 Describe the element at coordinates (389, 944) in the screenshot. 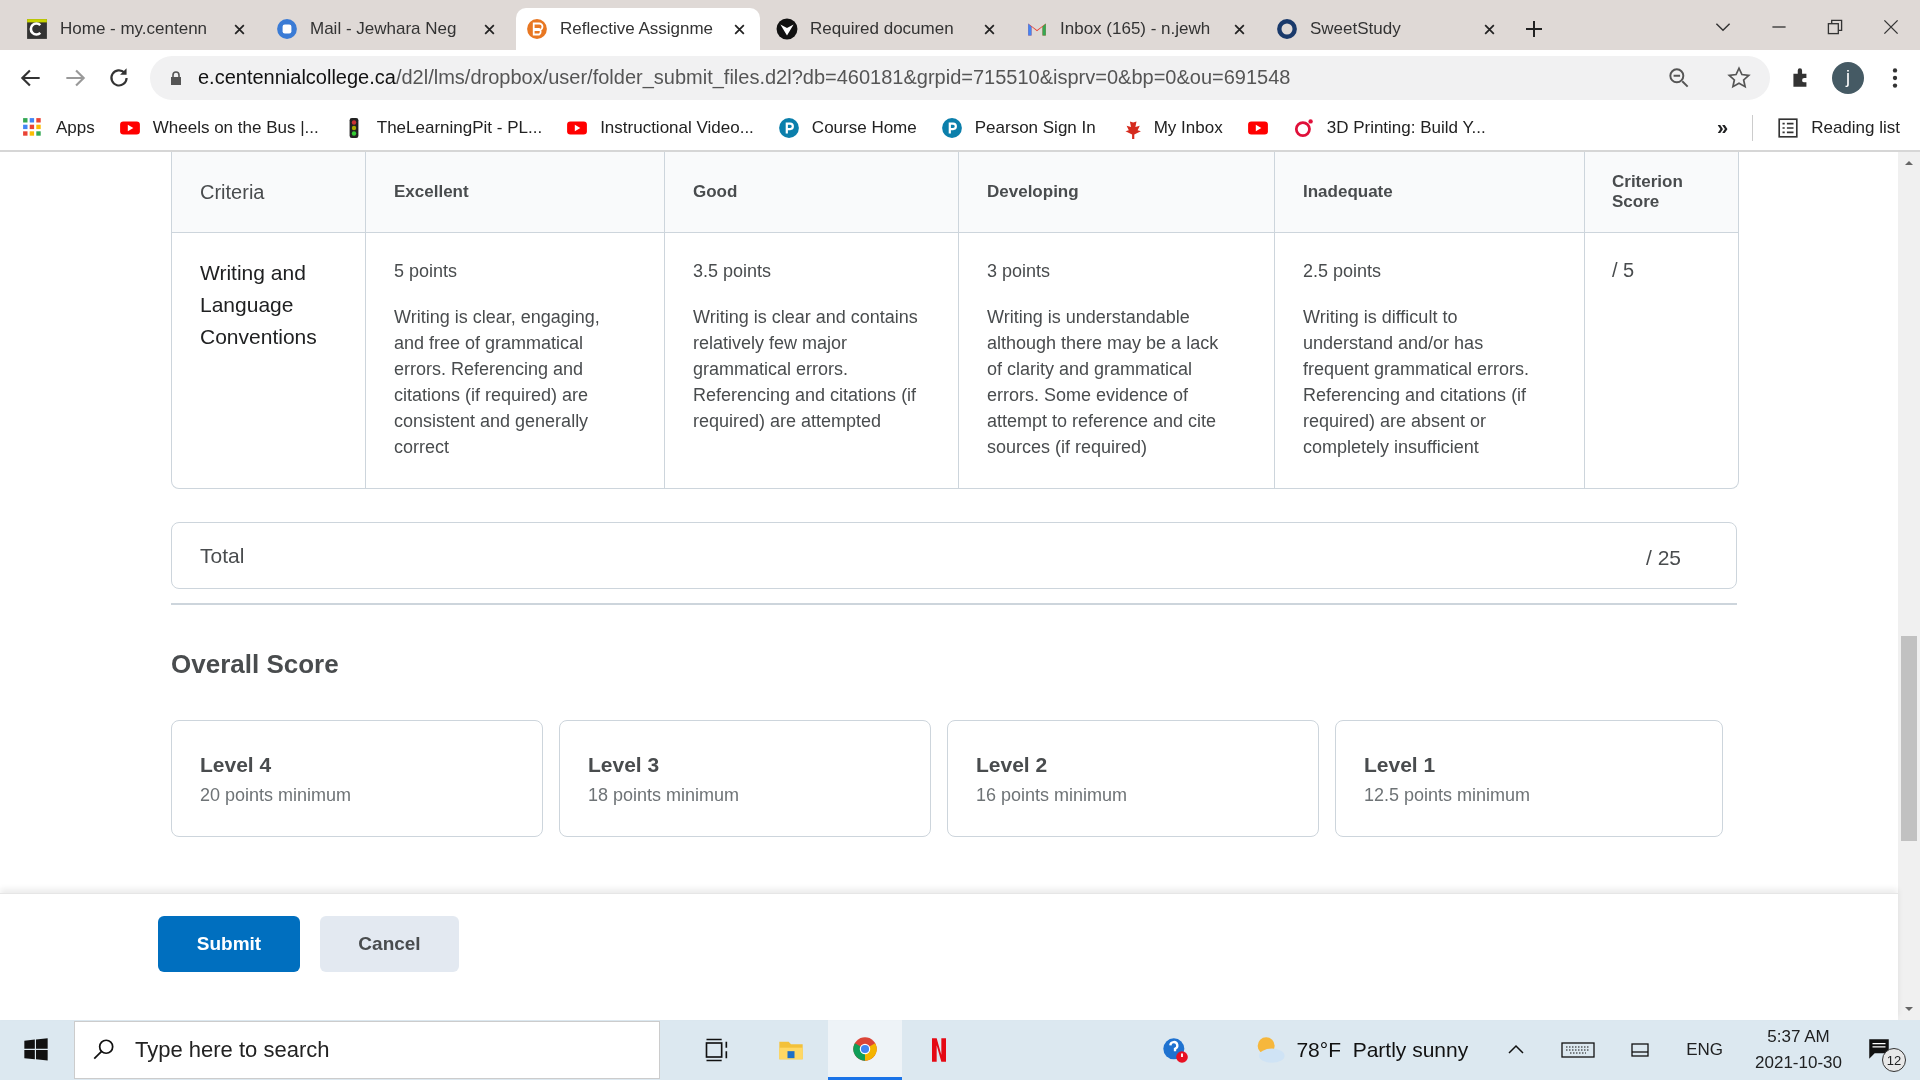

I see `cancel-button: Cancel` at that location.